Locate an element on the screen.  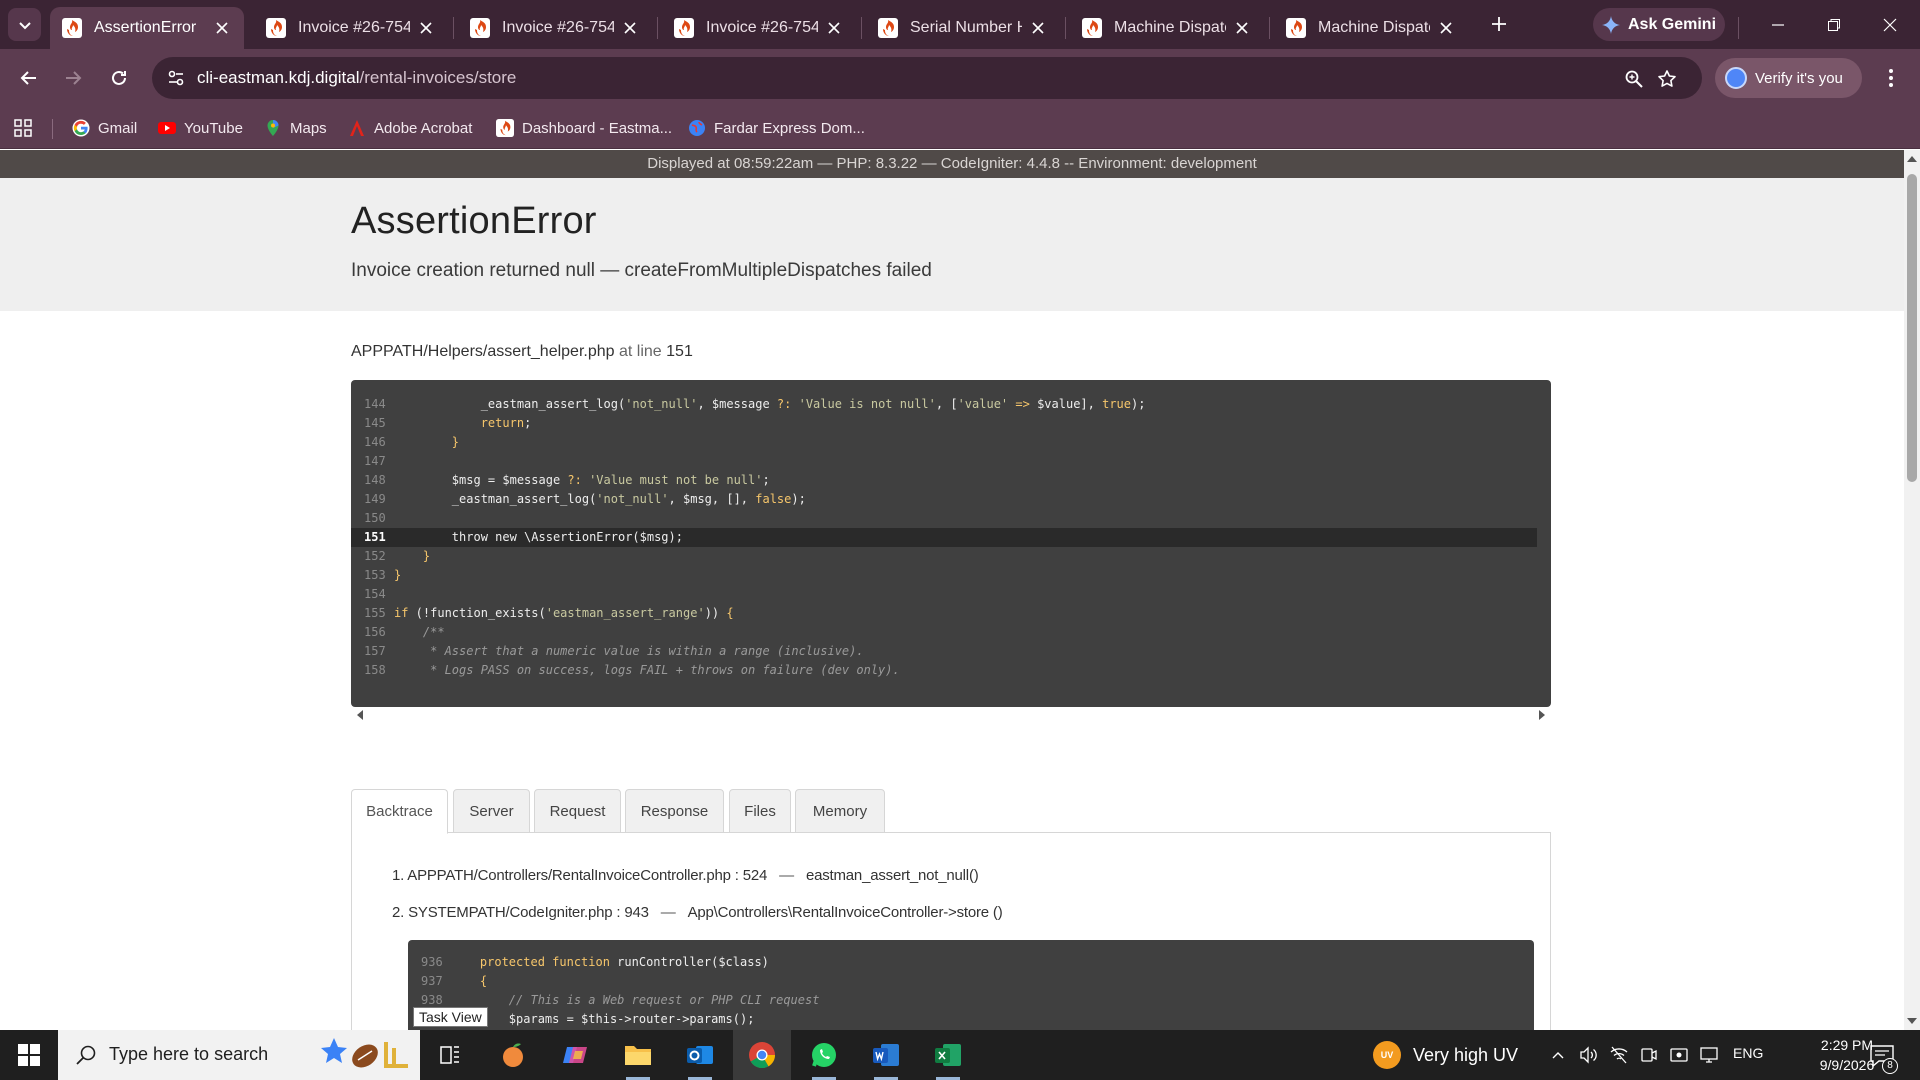
zoom-icon is located at coordinates (1634, 79).